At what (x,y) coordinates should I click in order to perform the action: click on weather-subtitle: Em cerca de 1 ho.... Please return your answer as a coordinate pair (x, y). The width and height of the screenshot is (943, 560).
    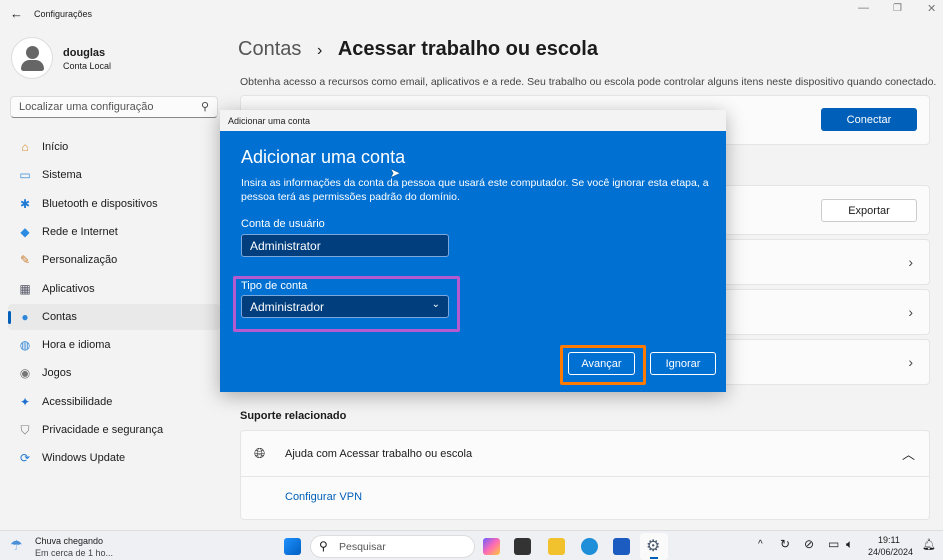
    Looking at the image, I should click on (74, 553).